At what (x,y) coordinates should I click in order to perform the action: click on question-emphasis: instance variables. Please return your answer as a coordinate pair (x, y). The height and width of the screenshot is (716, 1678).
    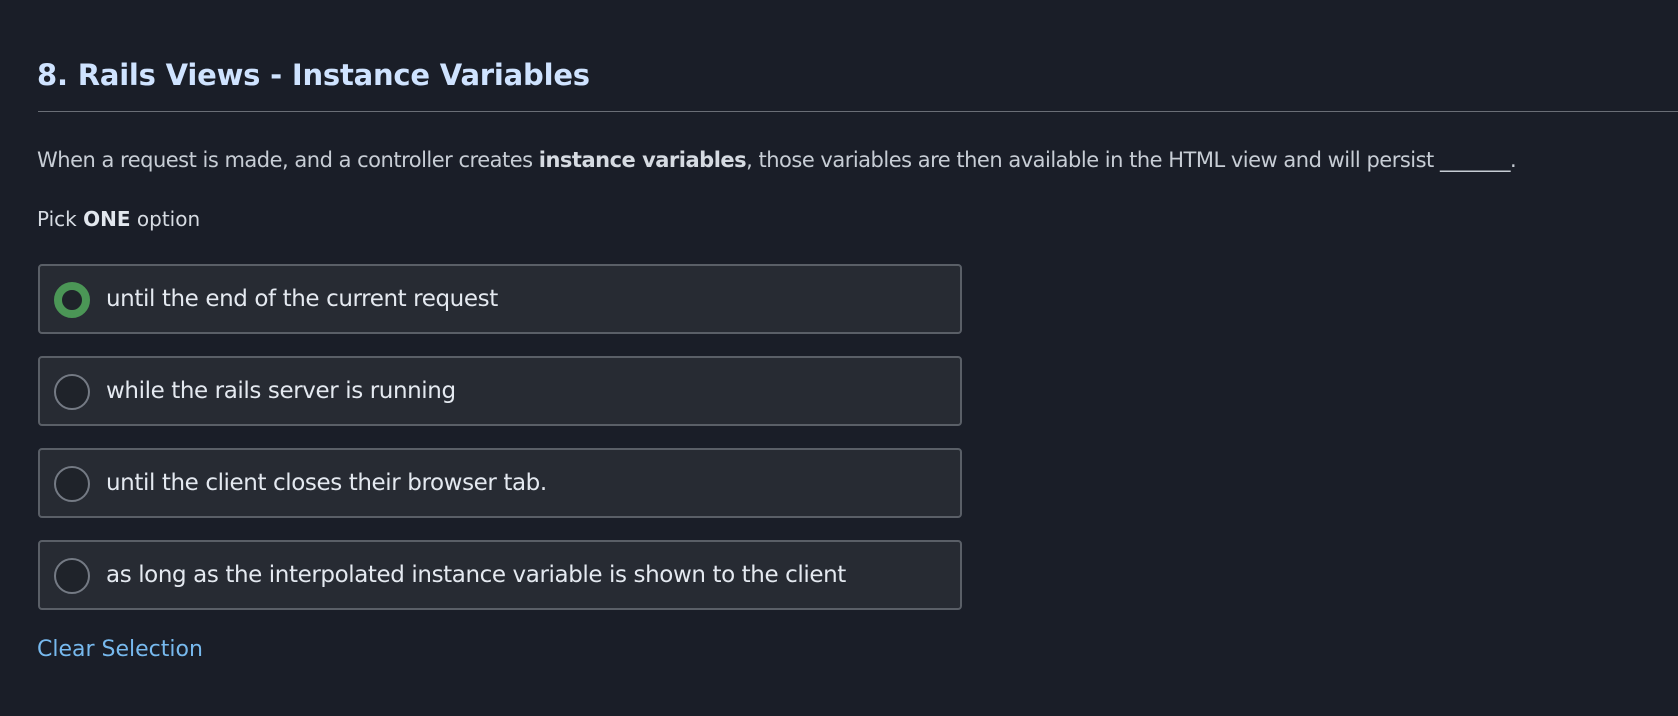
    Looking at the image, I should click on (642, 160).